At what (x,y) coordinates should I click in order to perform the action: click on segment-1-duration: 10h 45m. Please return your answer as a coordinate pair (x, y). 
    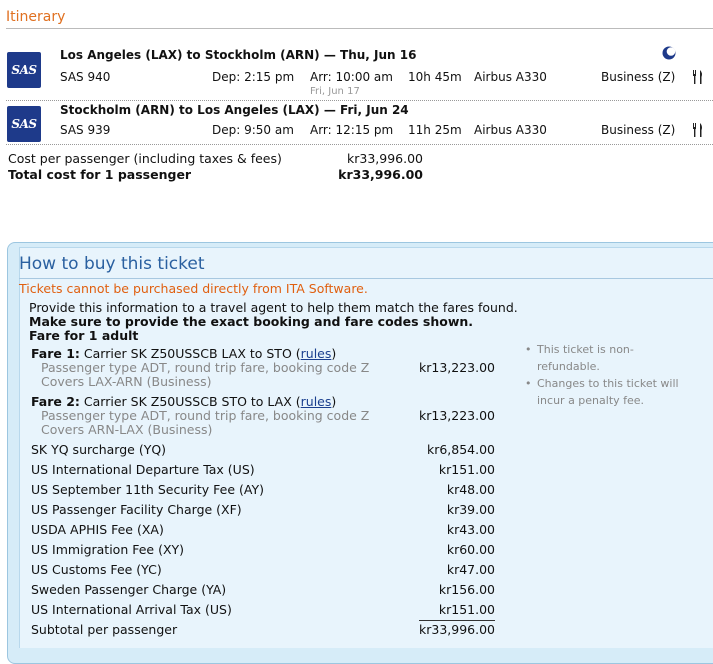
    Looking at the image, I should click on (435, 77).